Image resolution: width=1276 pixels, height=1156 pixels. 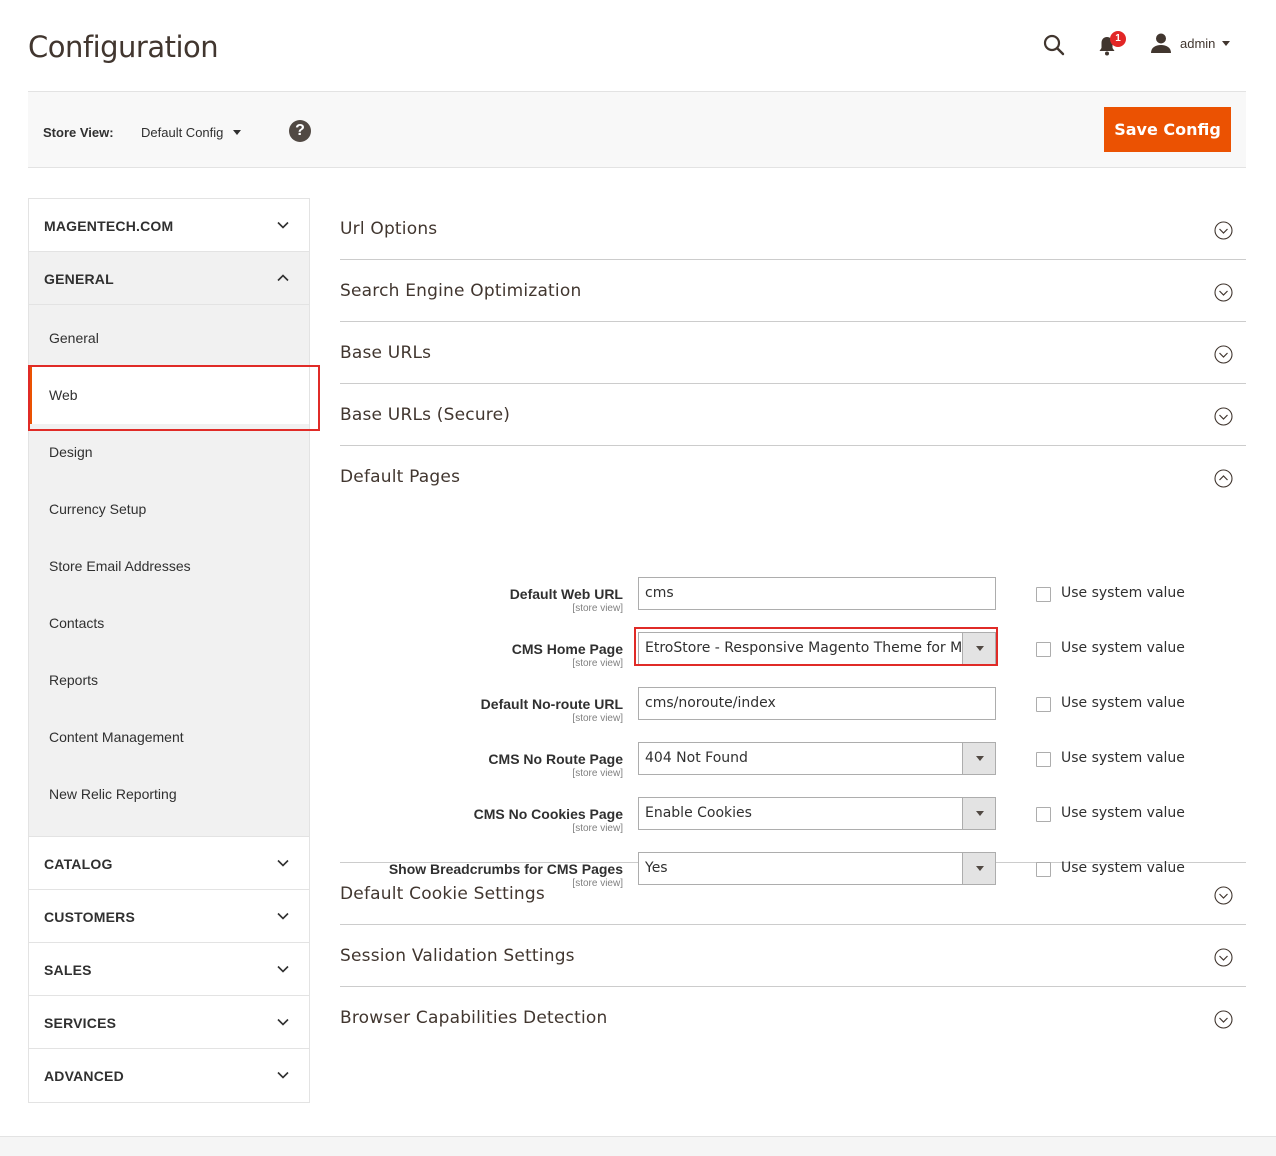 What do you see at coordinates (237, 132) in the screenshot?
I see `caret-down-icon` at bounding box center [237, 132].